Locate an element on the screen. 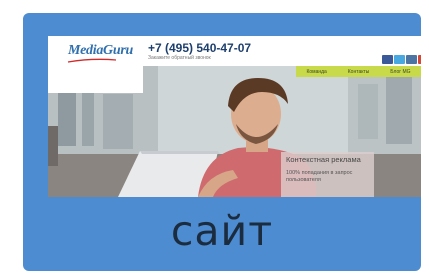  twitter-icon is located at coordinates (399, 59).